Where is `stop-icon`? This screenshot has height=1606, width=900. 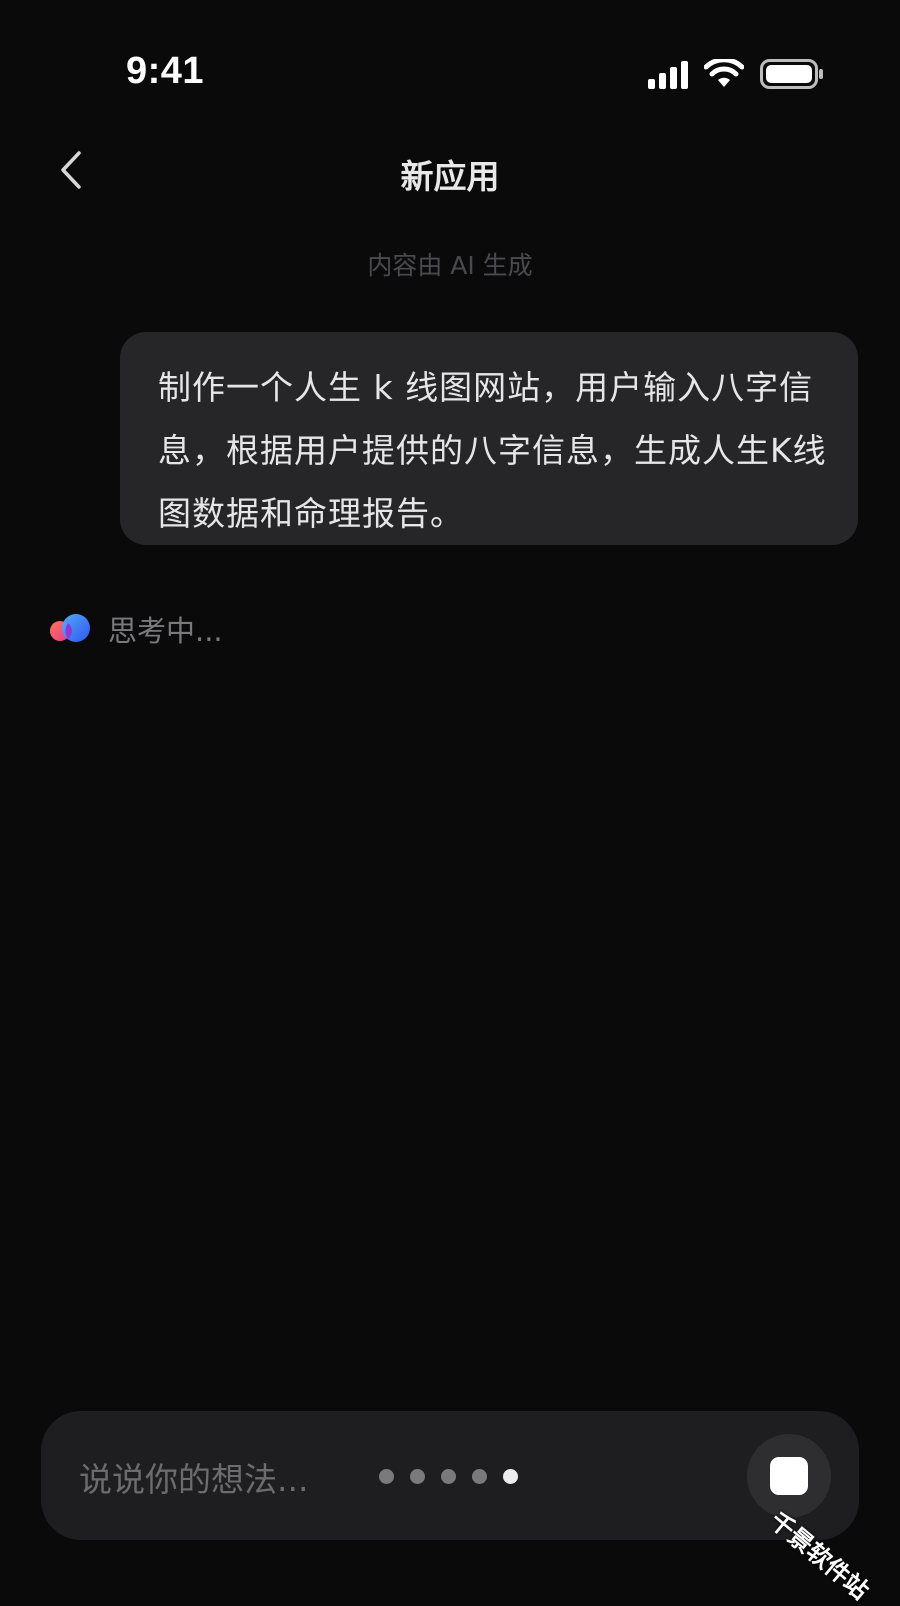
stop-icon is located at coordinates (789, 1476).